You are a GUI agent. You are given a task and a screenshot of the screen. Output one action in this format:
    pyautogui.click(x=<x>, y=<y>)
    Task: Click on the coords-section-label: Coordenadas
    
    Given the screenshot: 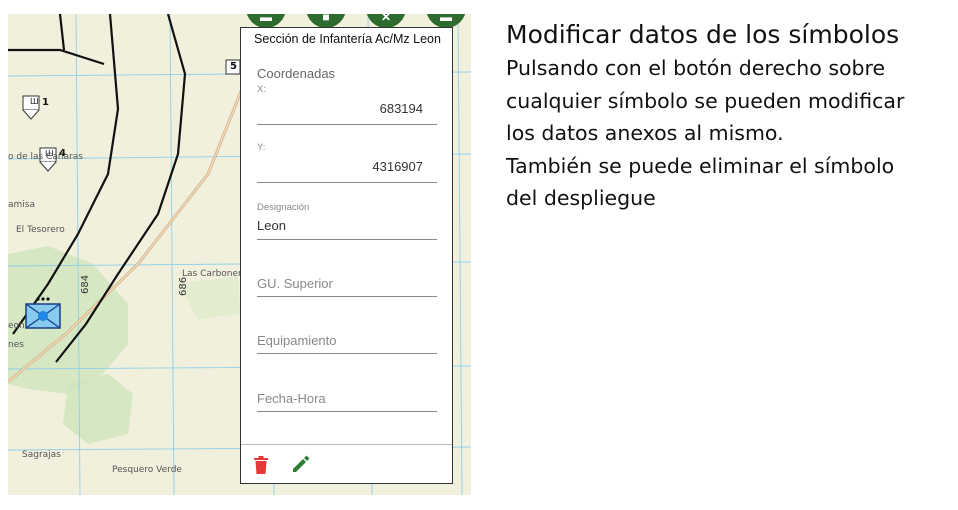 What is the action you would take?
    pyautogui.click(x=296, y=73)
    